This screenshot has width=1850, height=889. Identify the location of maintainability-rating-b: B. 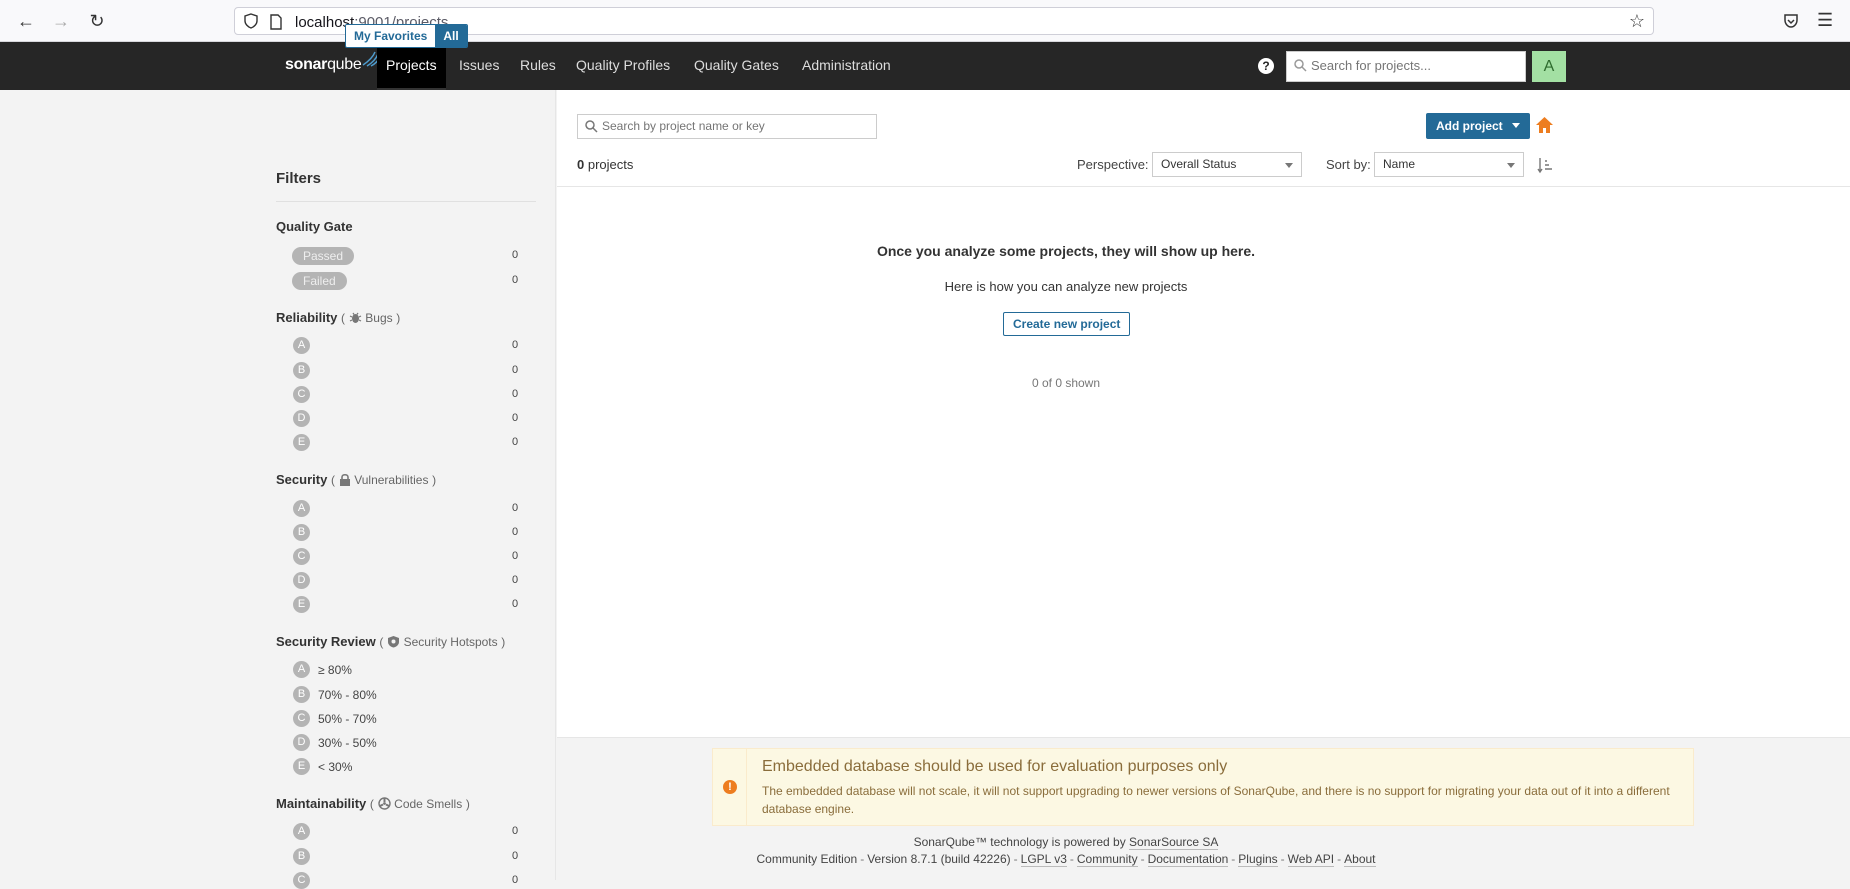
(301, 856).